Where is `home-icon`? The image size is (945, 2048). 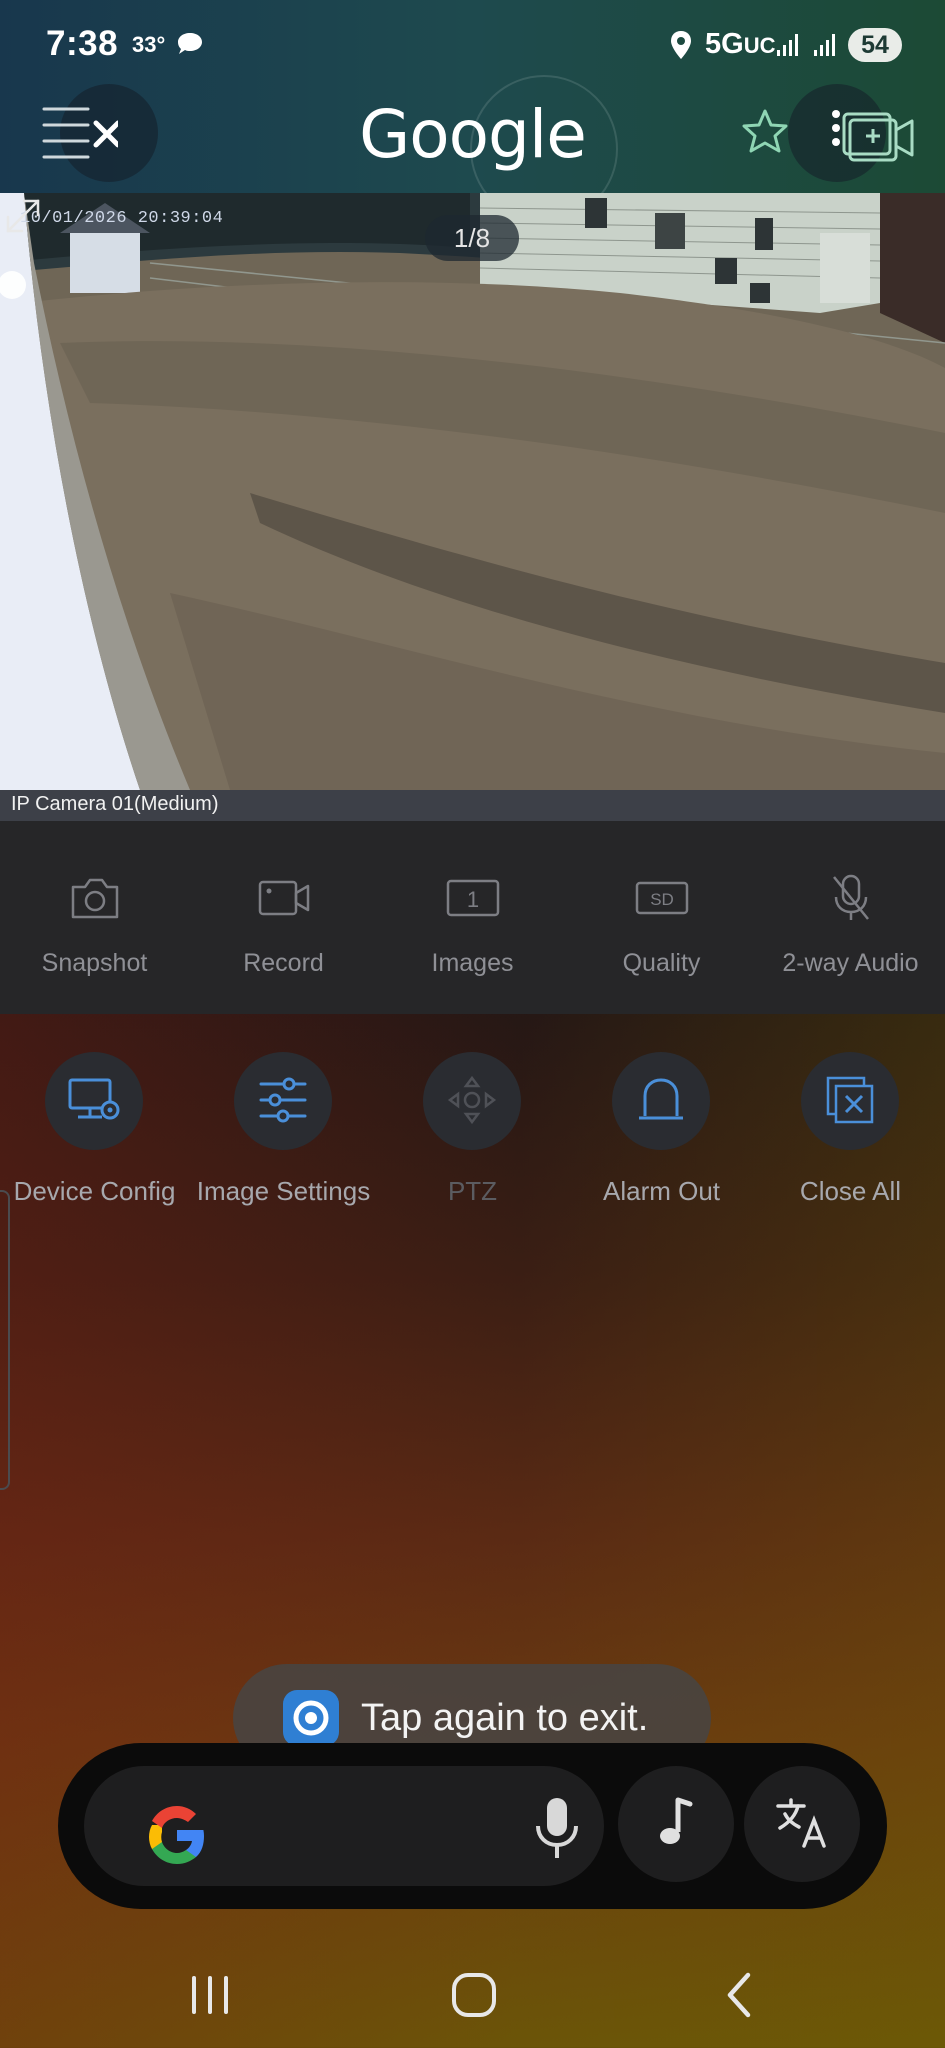 home-icon is located at coordinates (474, 1995).